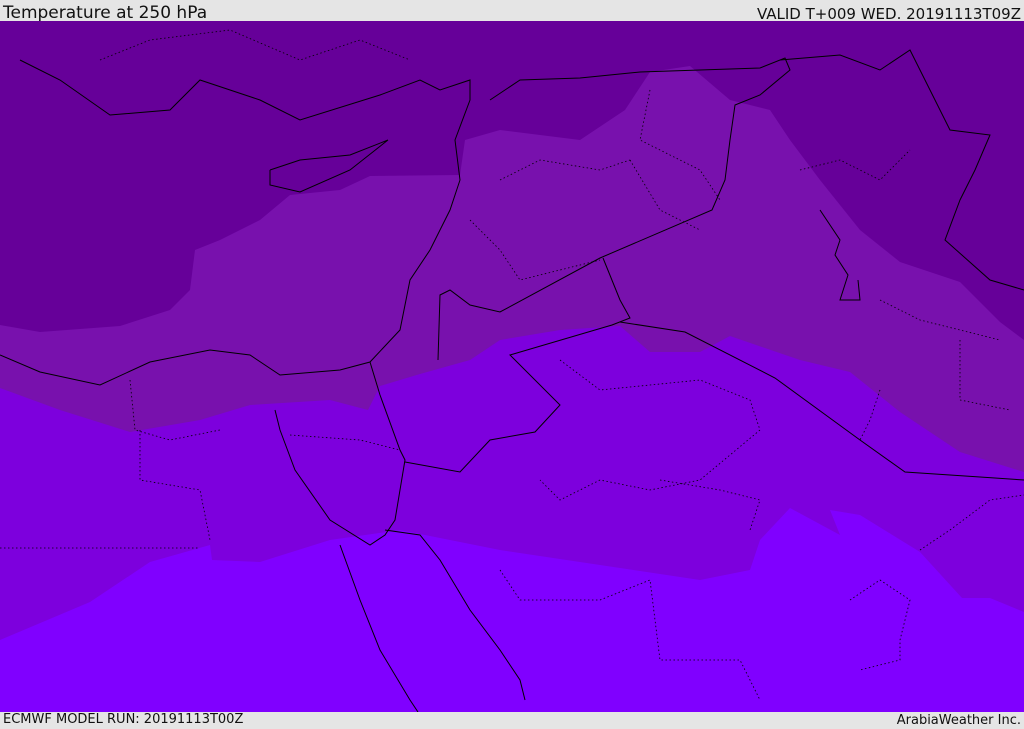 This screenshot has width=1024, height=729. Describe the element at coordinates (105, 13) in the screenshot. I see `map-title: Temperature at 250 hPa` at that location.